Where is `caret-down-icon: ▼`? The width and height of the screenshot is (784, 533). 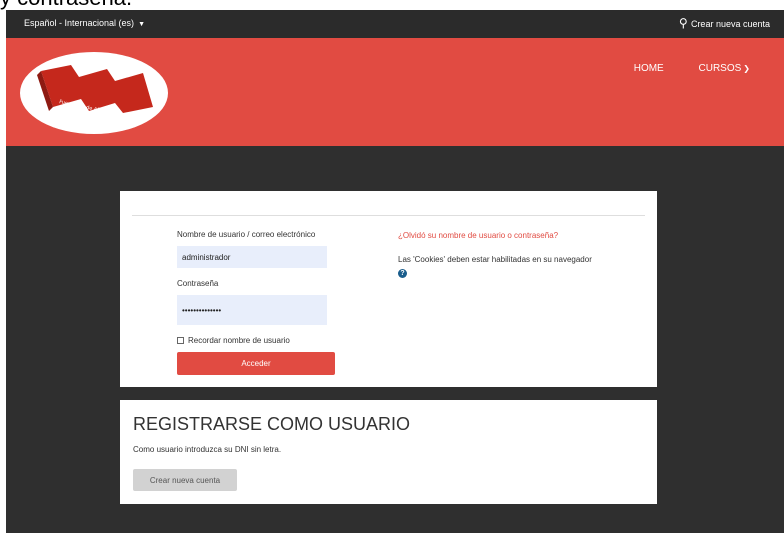 caret-down-icon: ▼ is located at coordinates (141, 24).